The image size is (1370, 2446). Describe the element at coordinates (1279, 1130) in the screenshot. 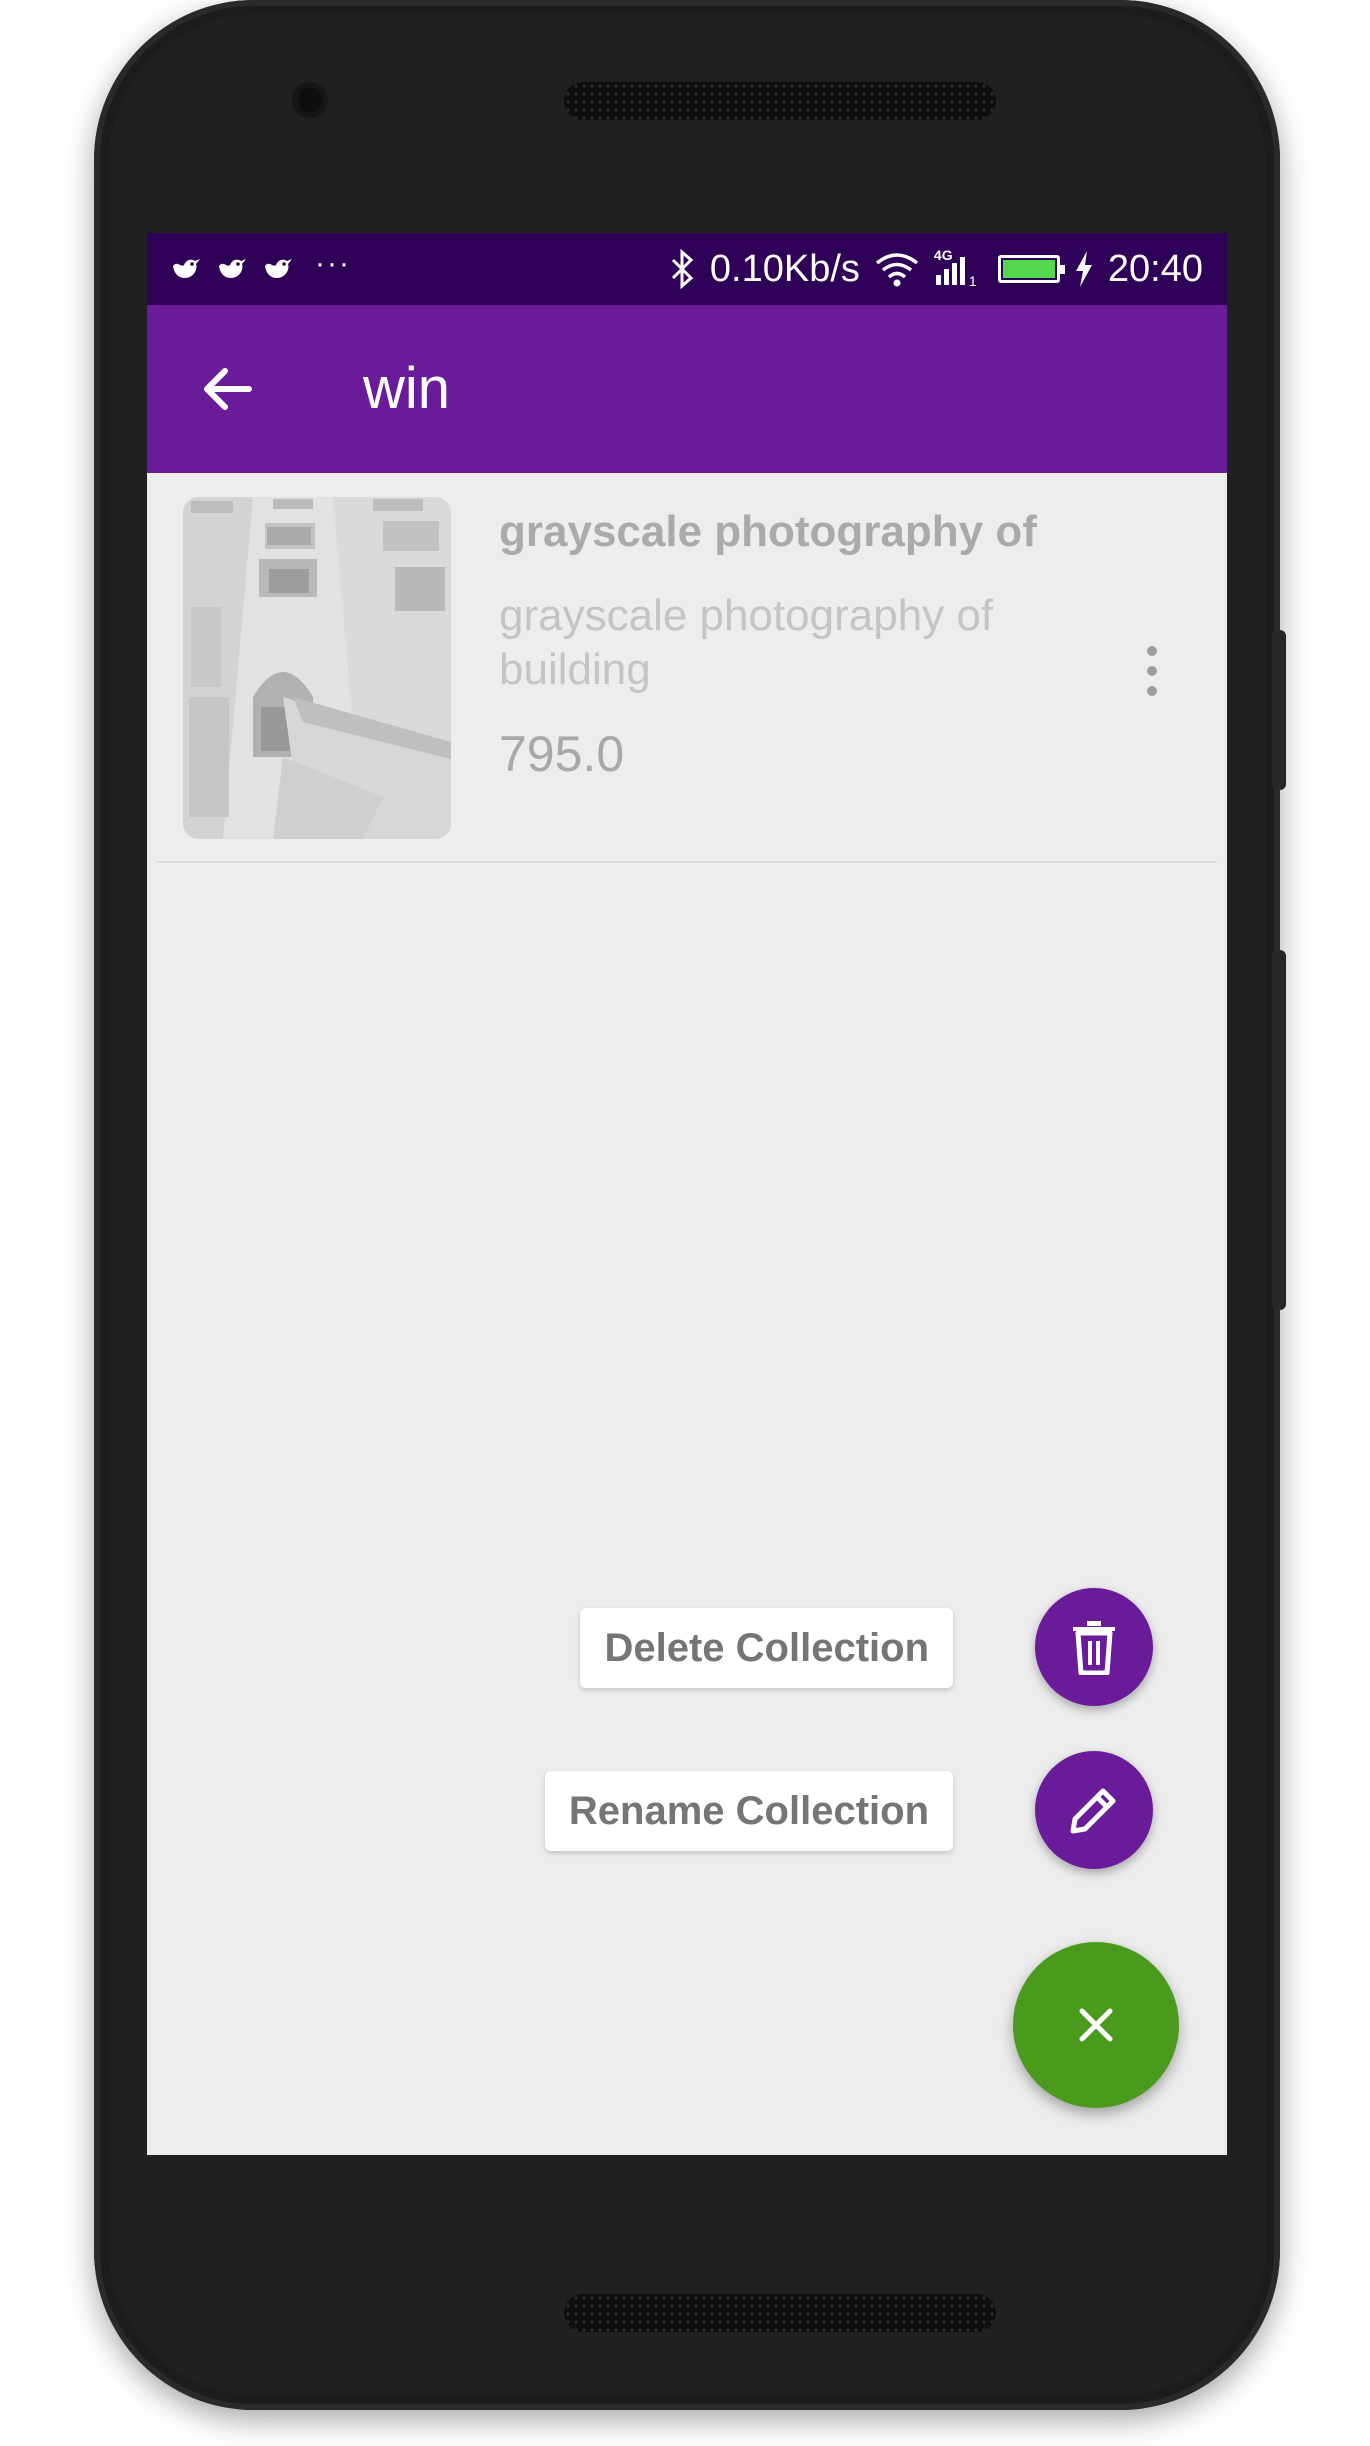

I see `volume-button` at that location.